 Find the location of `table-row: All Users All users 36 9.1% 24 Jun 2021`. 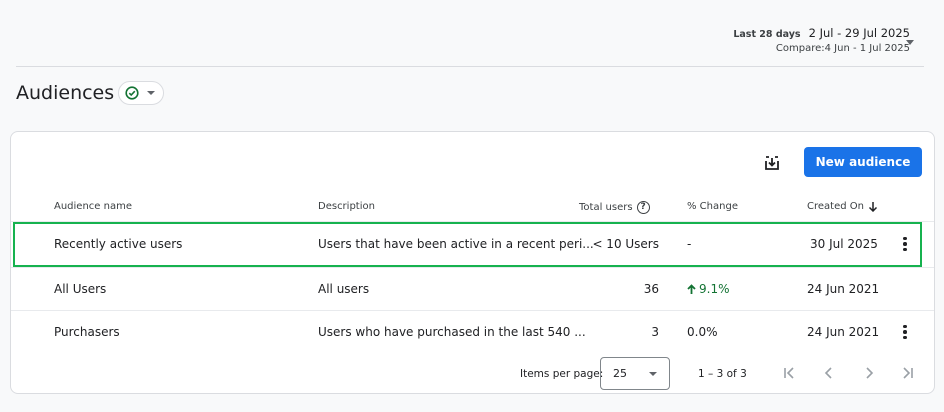

table-row: All Users All users 36 9.1% 24 Jun 2021 is located at coordinates (472, 289).